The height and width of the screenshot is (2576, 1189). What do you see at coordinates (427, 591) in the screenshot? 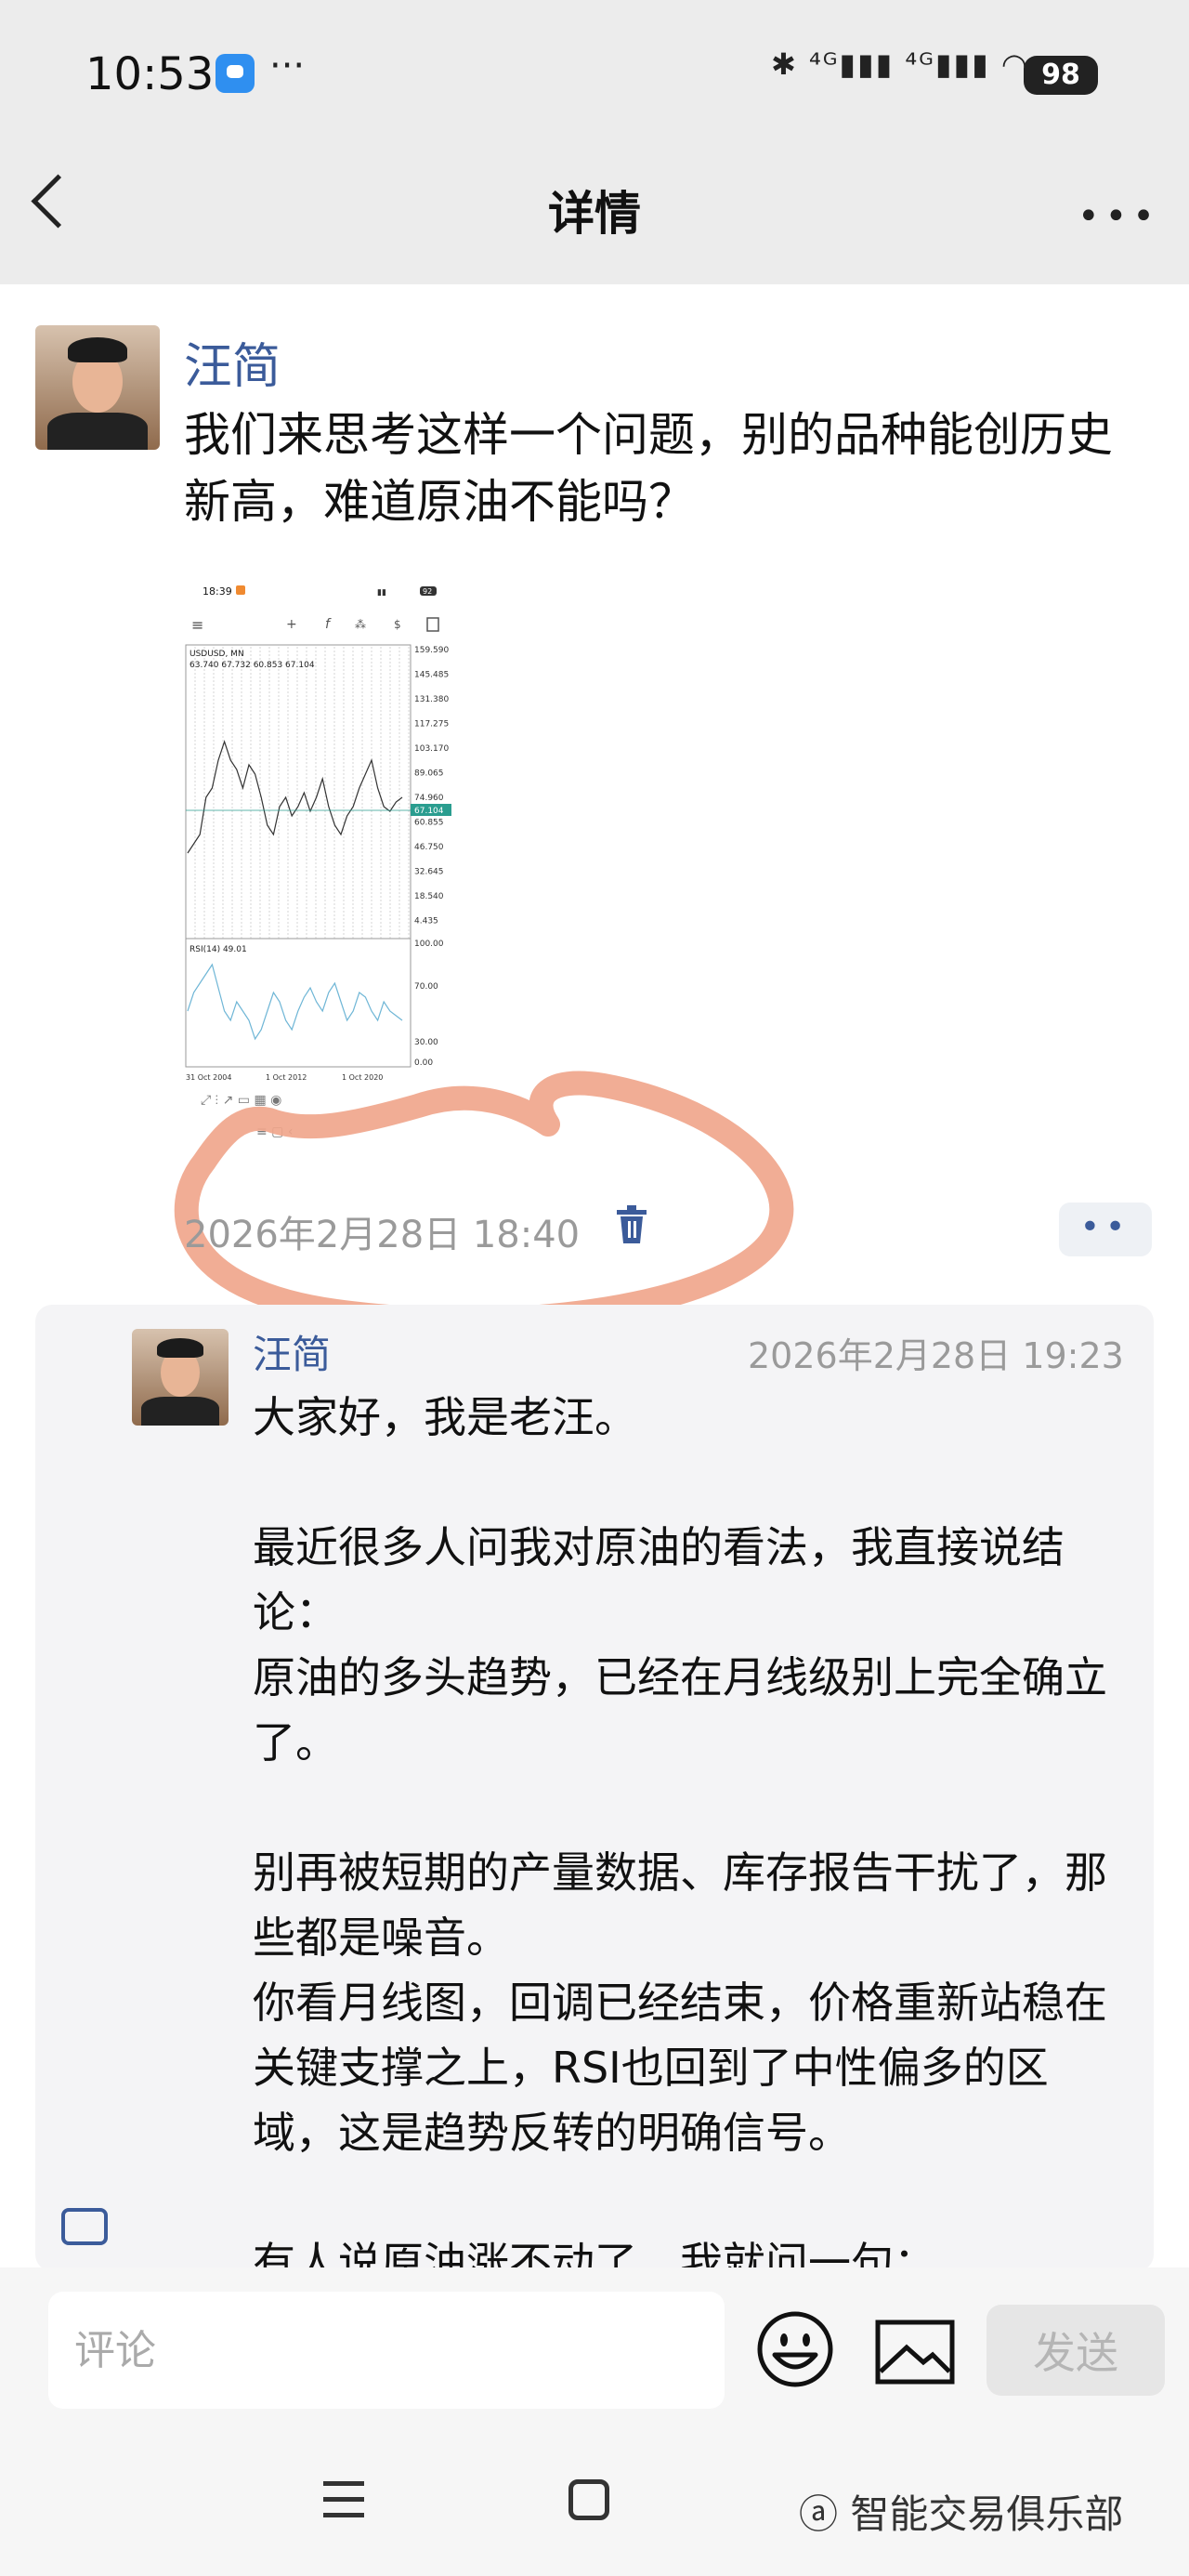
I see `shot-battery: 92` at bounding box center [427, 591].